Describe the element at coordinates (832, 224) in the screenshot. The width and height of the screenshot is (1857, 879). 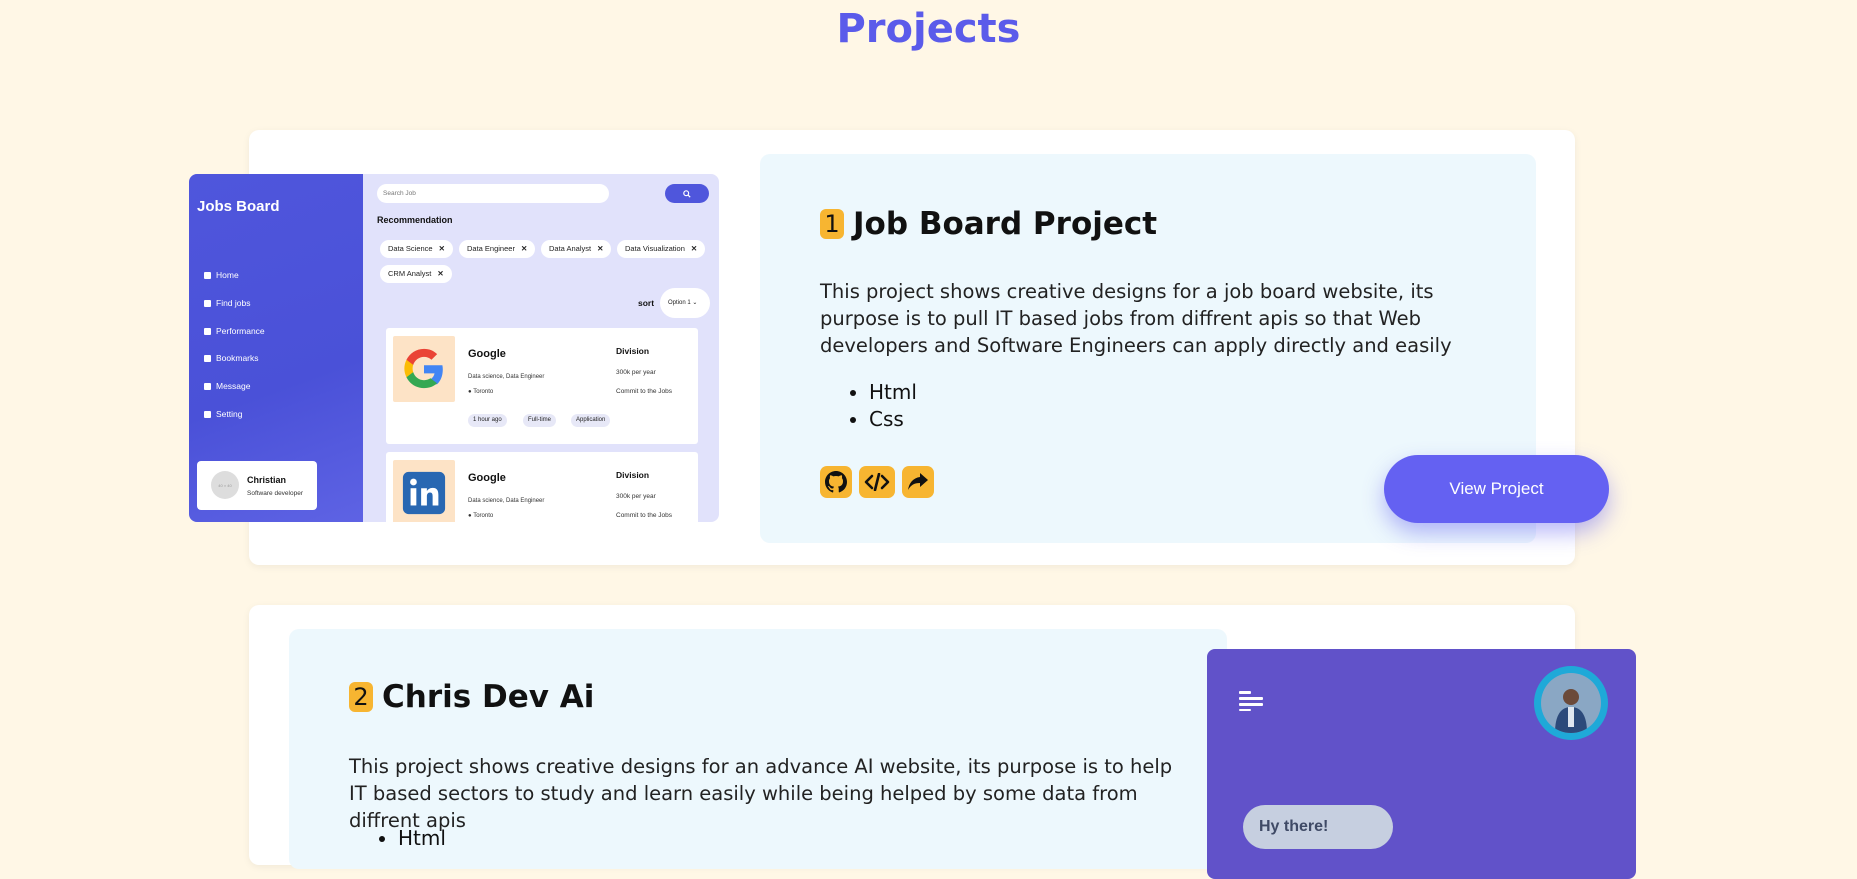
I see `project-number-badge: 1` at that location.